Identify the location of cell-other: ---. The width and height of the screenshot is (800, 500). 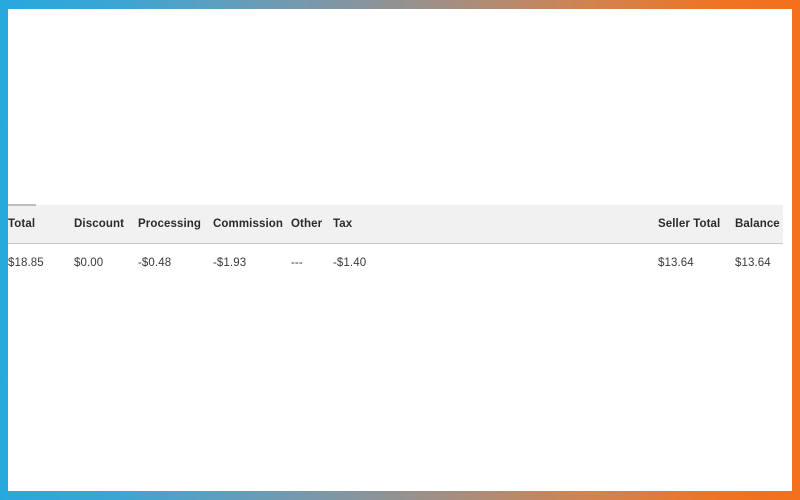
(312, 262).